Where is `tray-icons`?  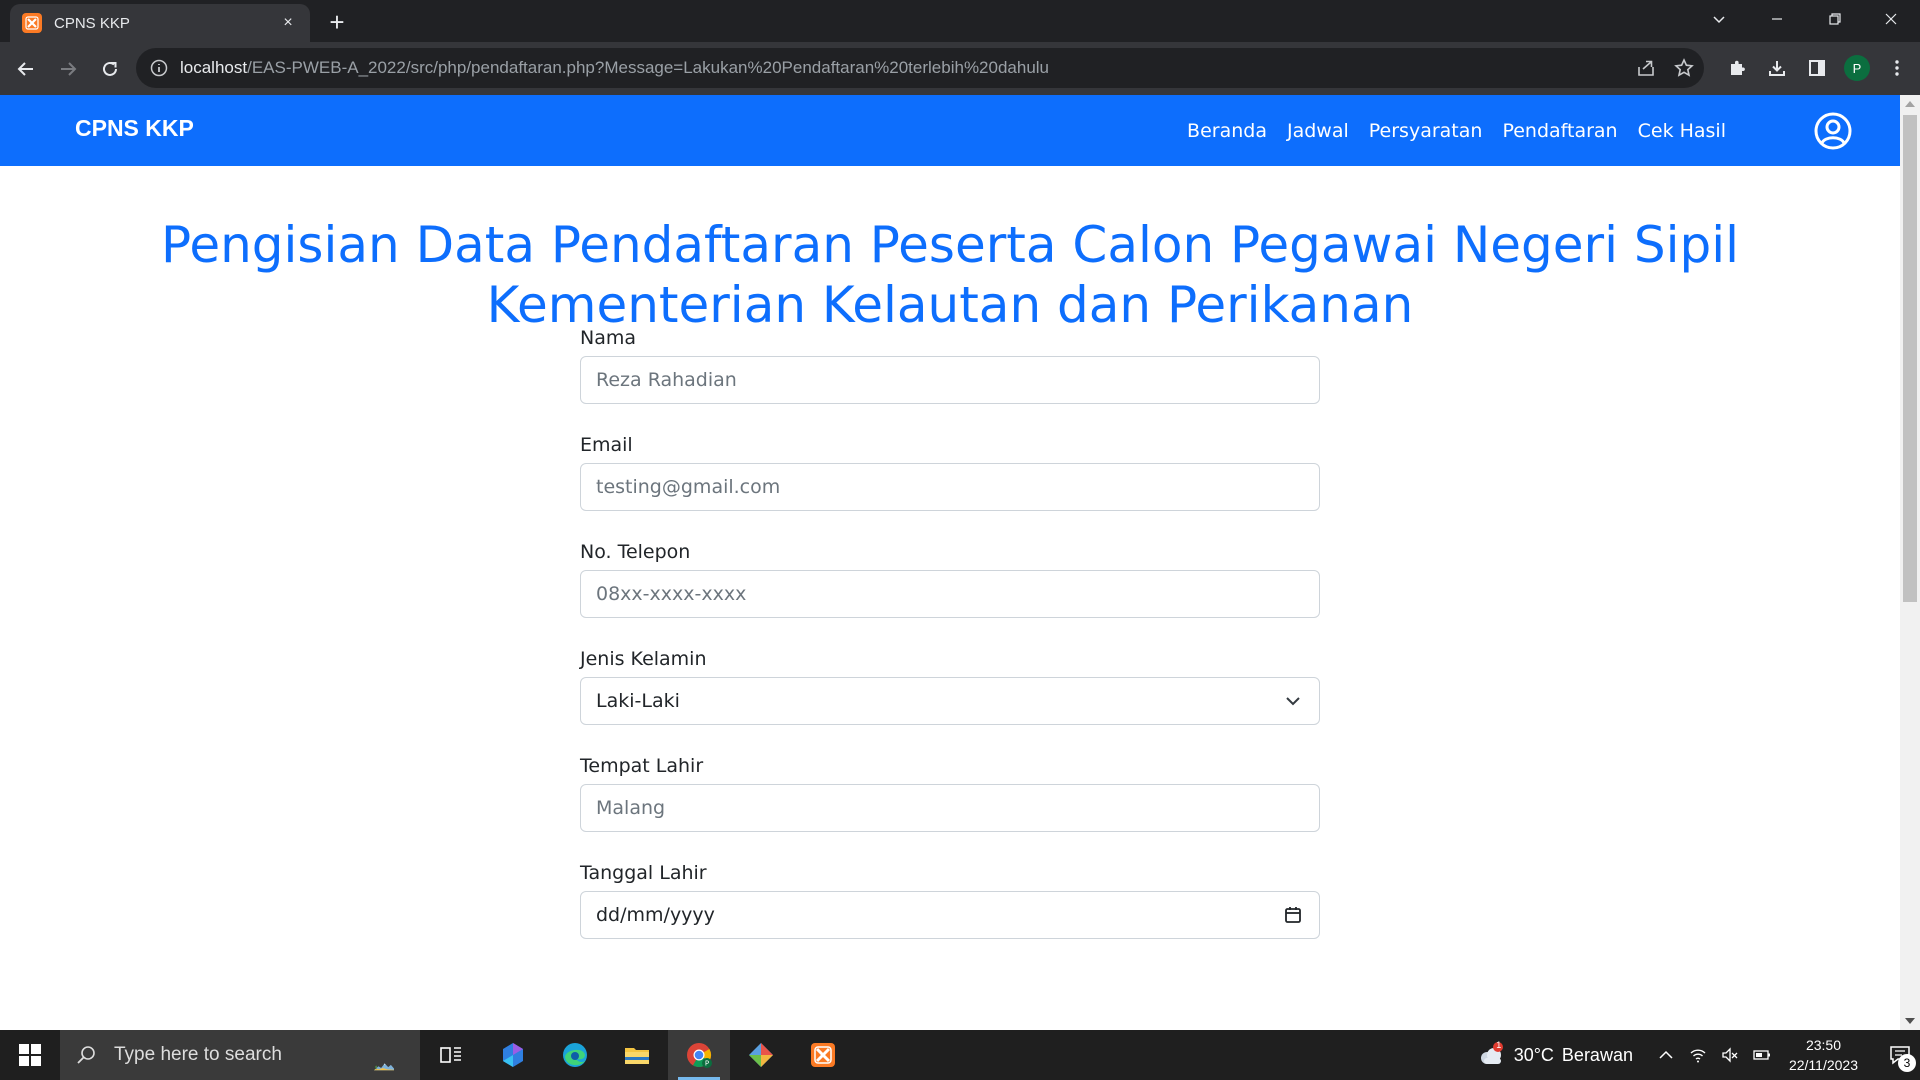 tray-icons is located at coordinates (1714, 1055).